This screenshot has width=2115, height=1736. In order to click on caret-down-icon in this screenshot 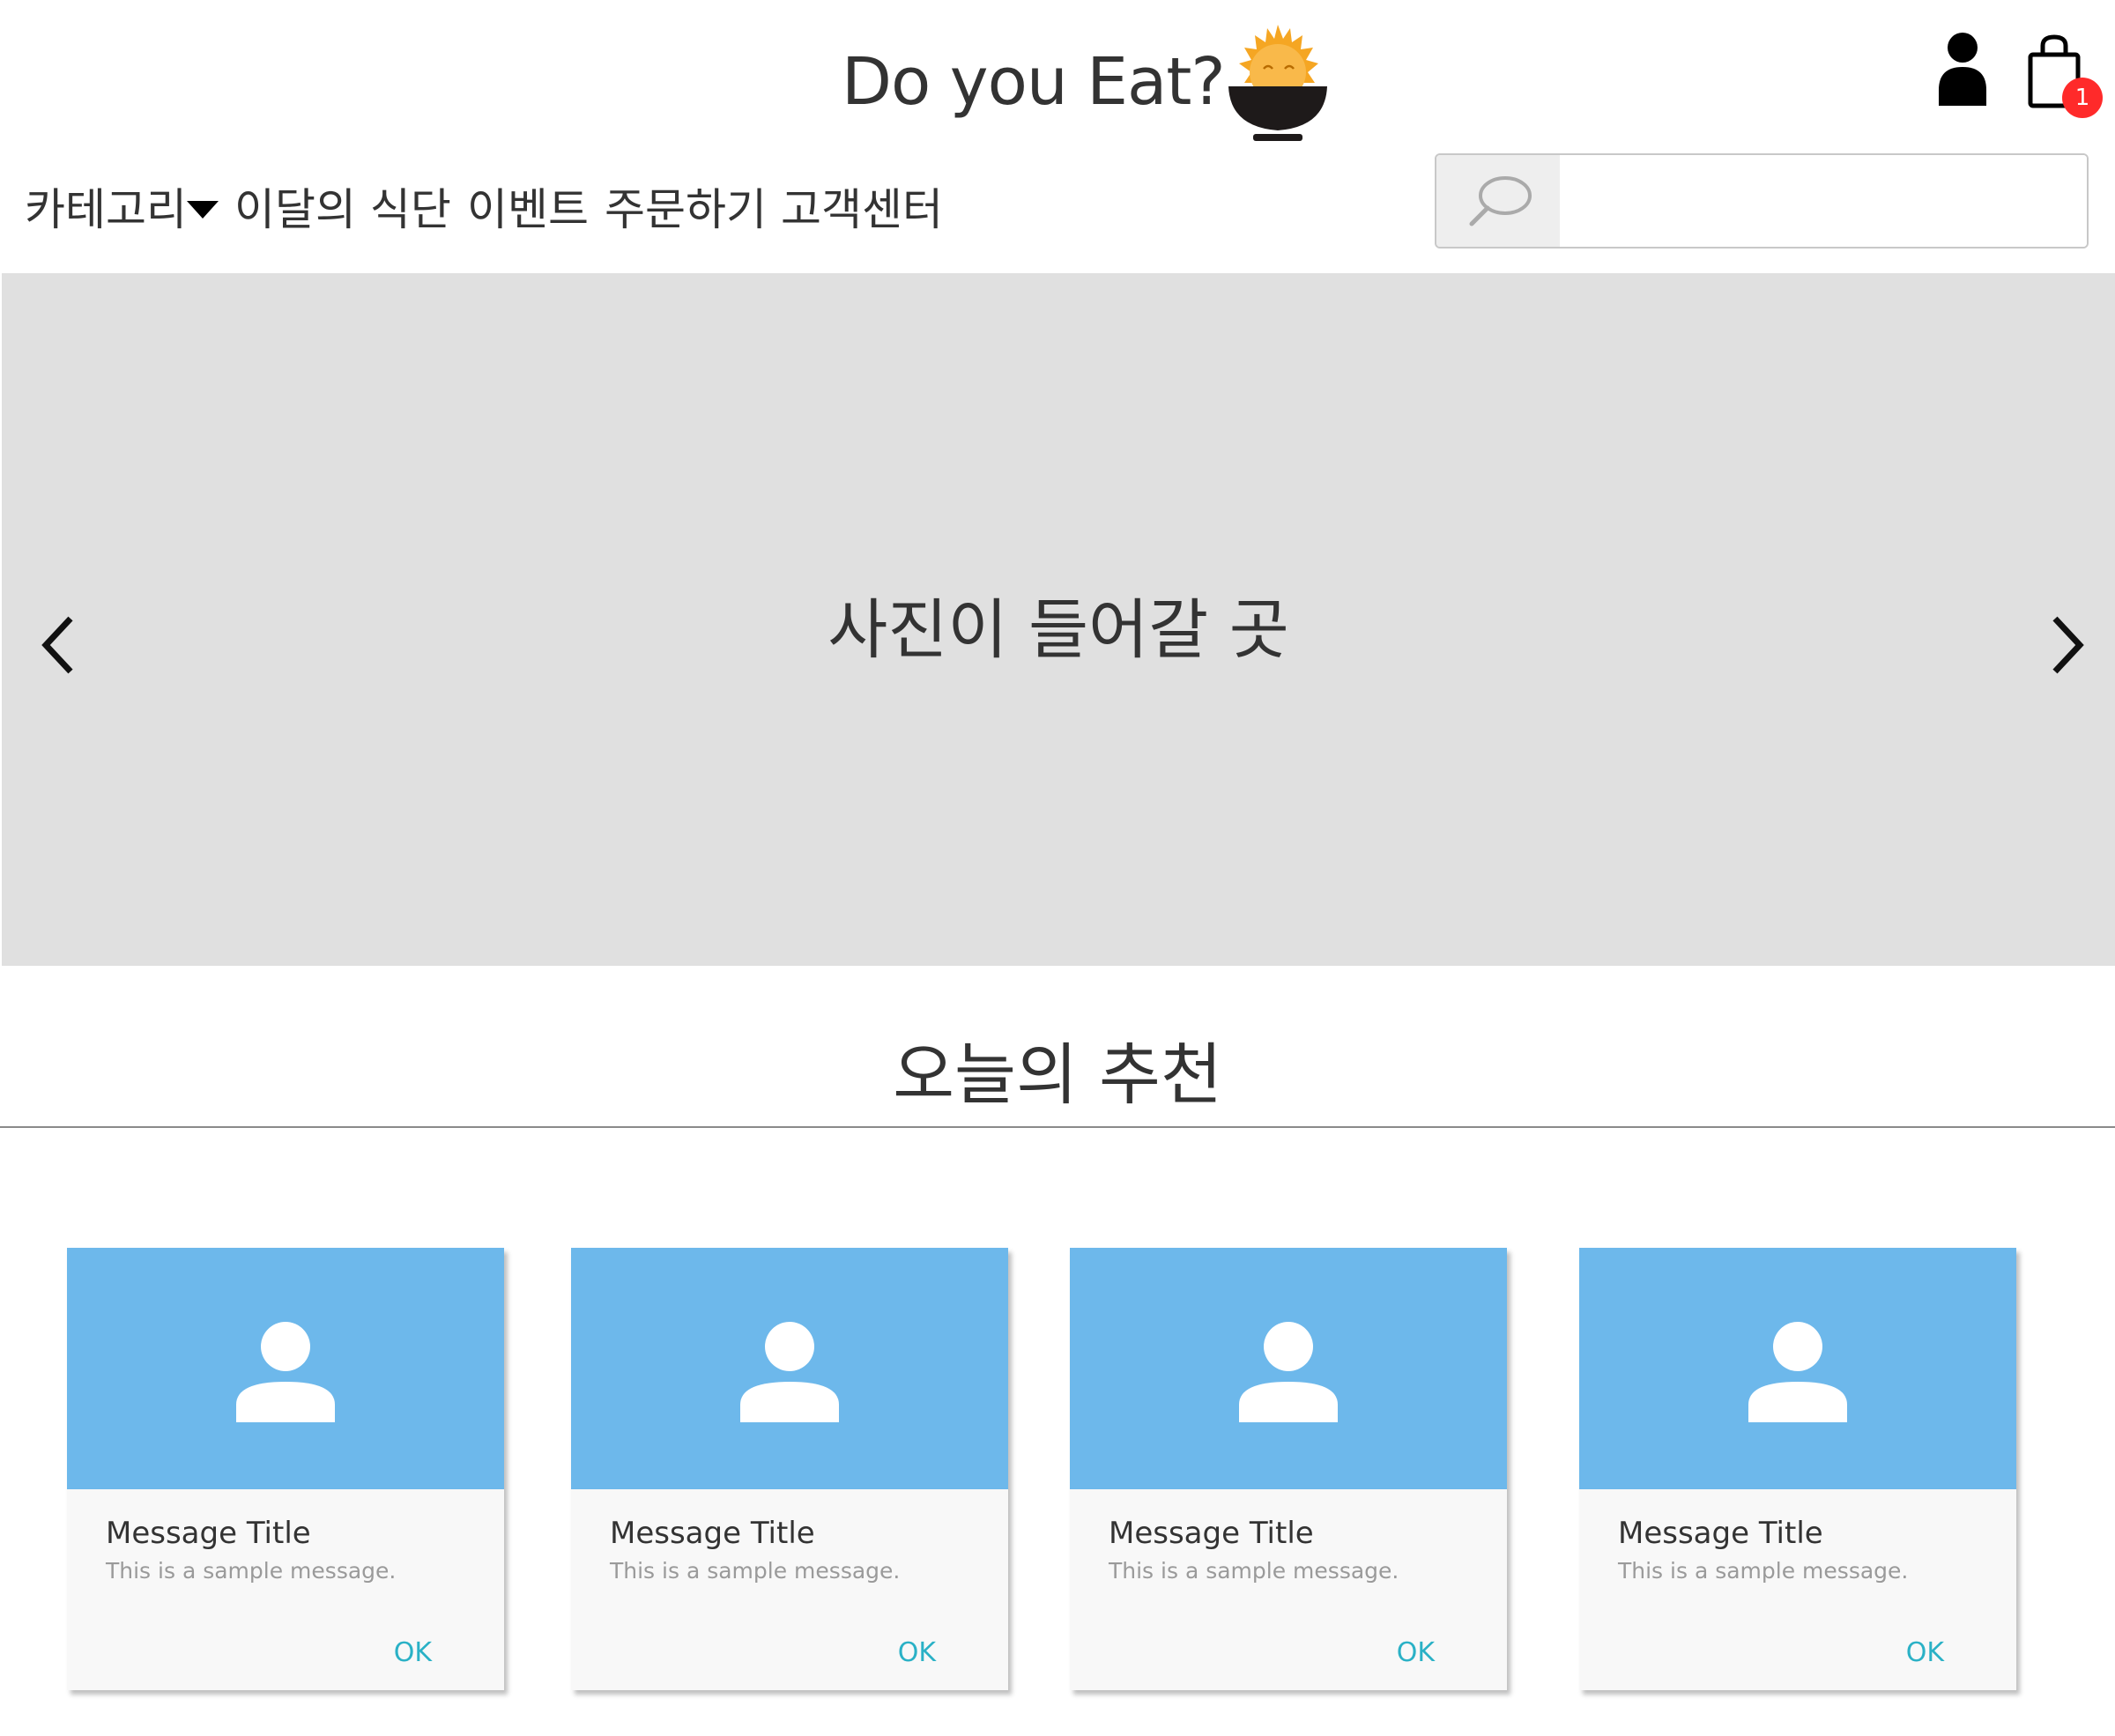, I will do `click(202, 209)`.